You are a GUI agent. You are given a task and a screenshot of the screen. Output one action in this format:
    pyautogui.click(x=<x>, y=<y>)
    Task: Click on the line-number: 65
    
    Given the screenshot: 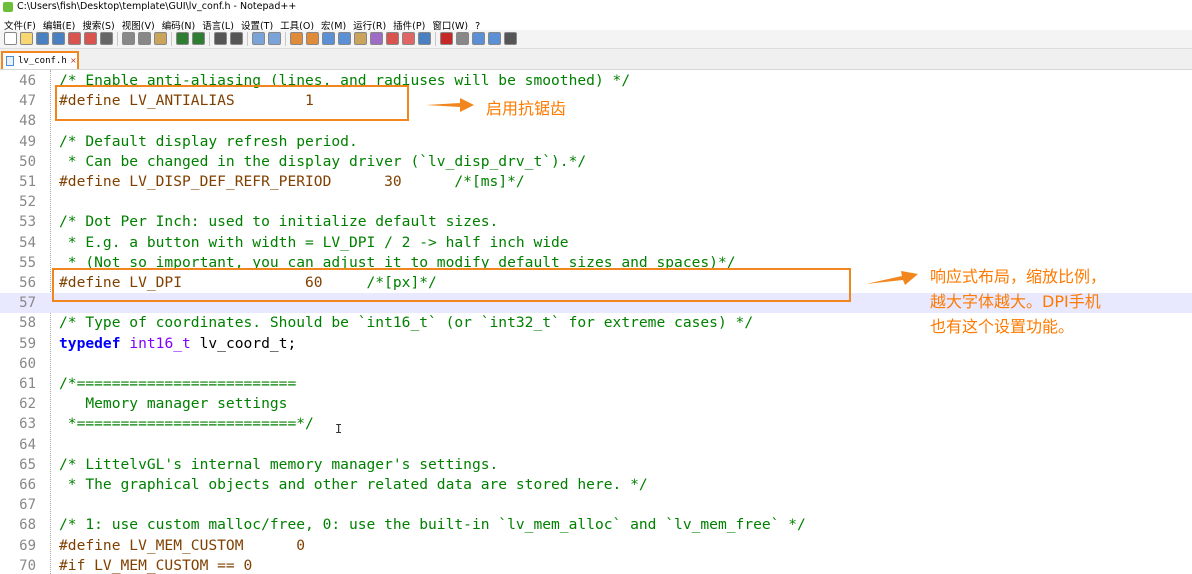 What is the action you would take?
    pyautogui.click(x=27, y=464)
    